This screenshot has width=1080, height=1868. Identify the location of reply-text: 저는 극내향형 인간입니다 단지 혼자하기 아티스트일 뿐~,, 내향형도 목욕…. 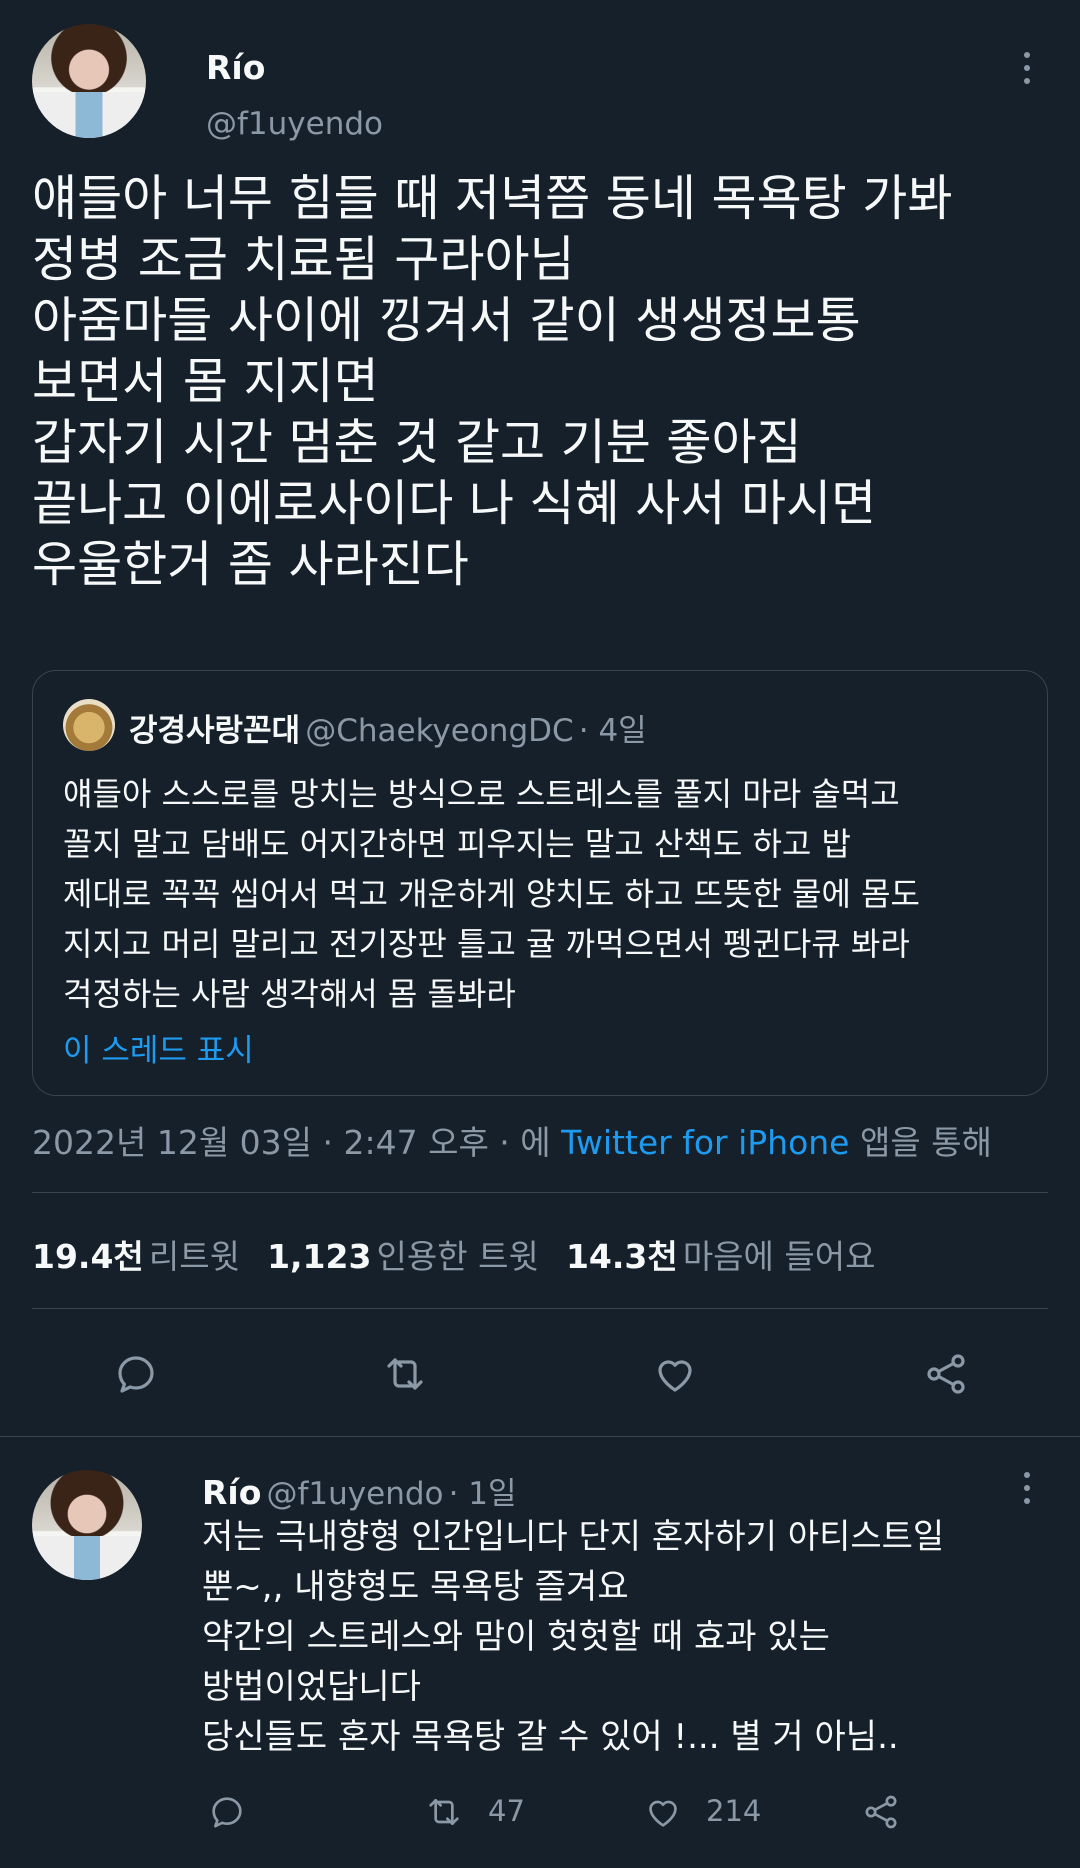
(573, 1637).